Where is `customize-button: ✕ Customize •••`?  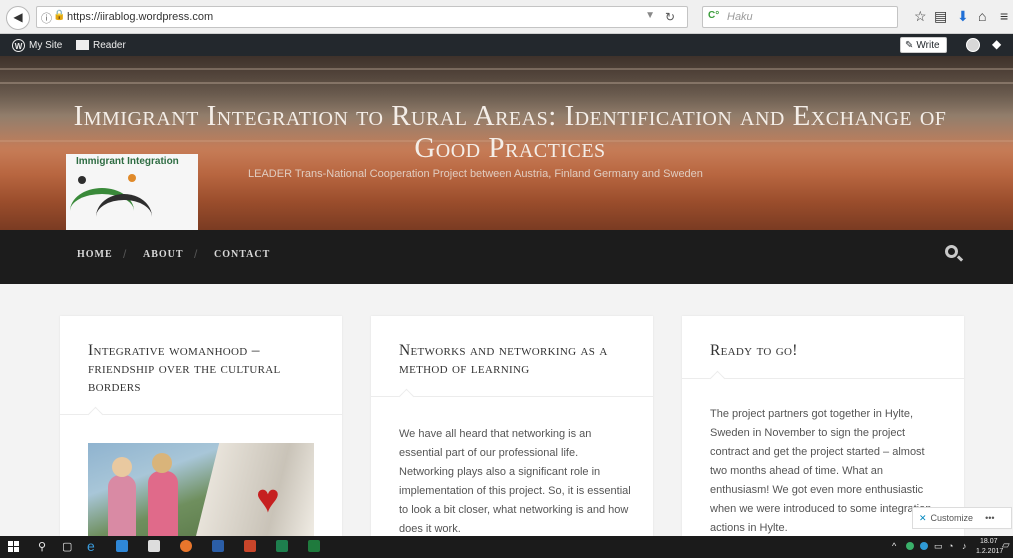 customize-button: ✕ Customize ••• is located at coordinates (962, 518).